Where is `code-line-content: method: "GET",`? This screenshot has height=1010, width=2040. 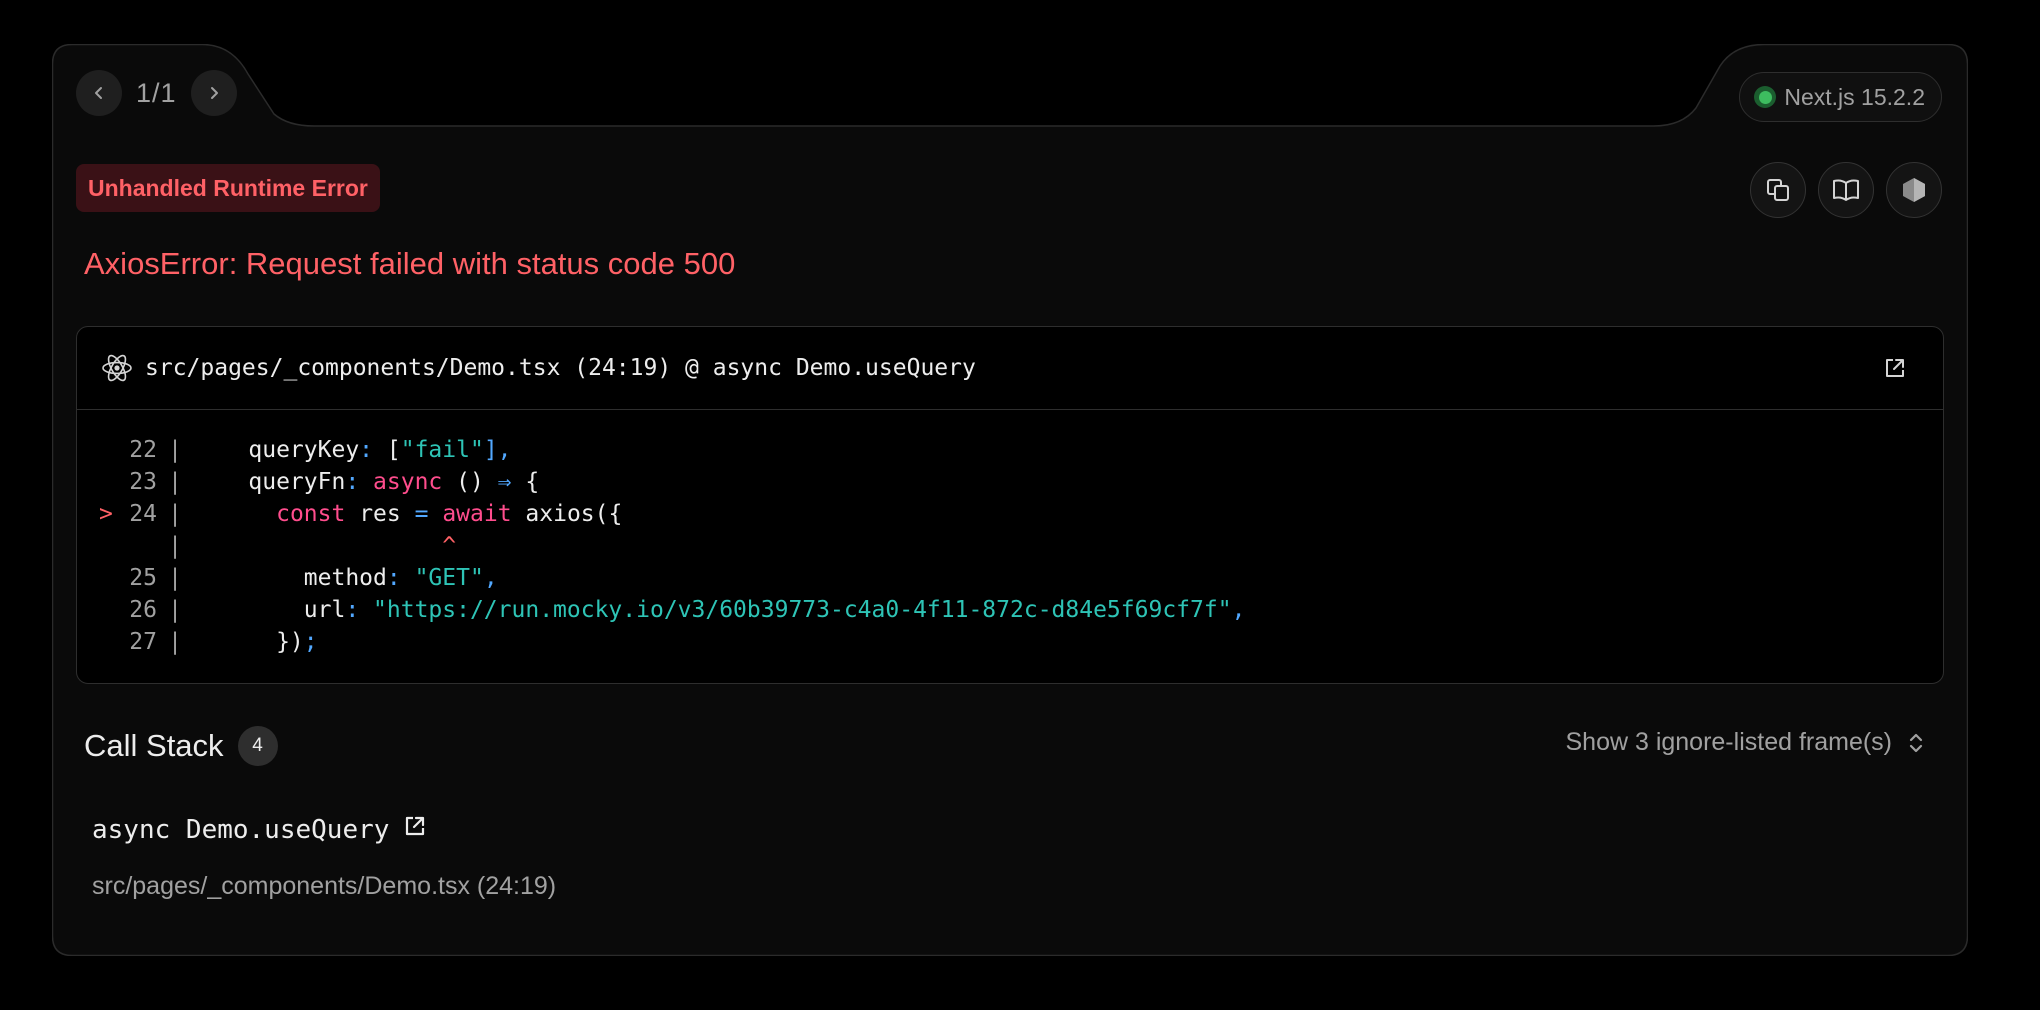 code-line-content: method: "GET", is located at coordinates (345, 578).